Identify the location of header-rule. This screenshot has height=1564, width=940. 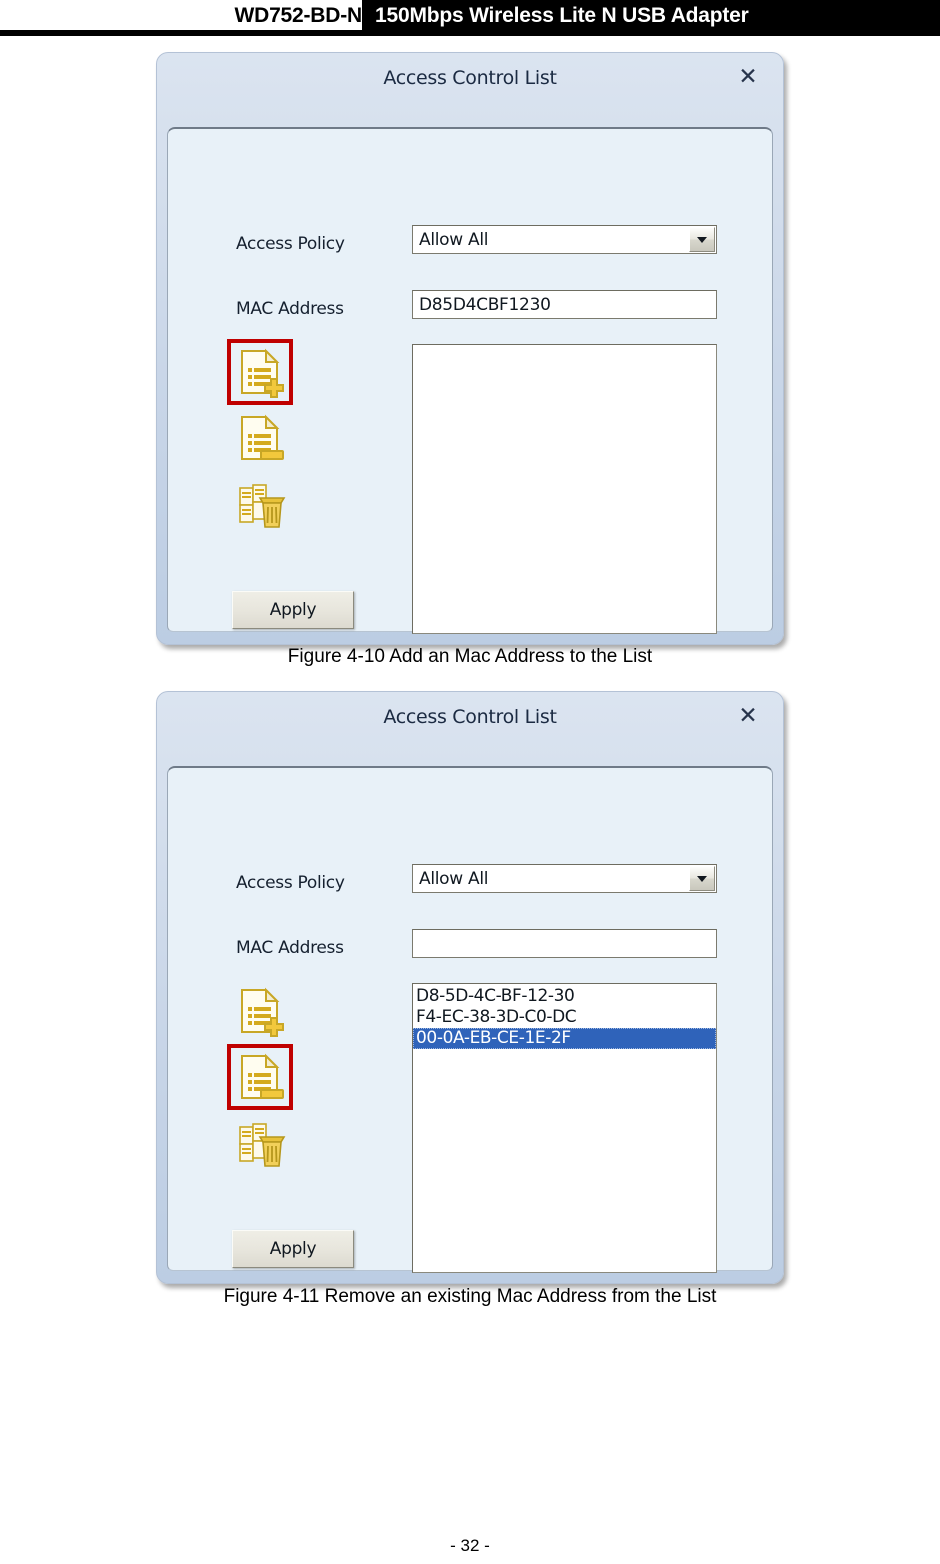
(470, 33).